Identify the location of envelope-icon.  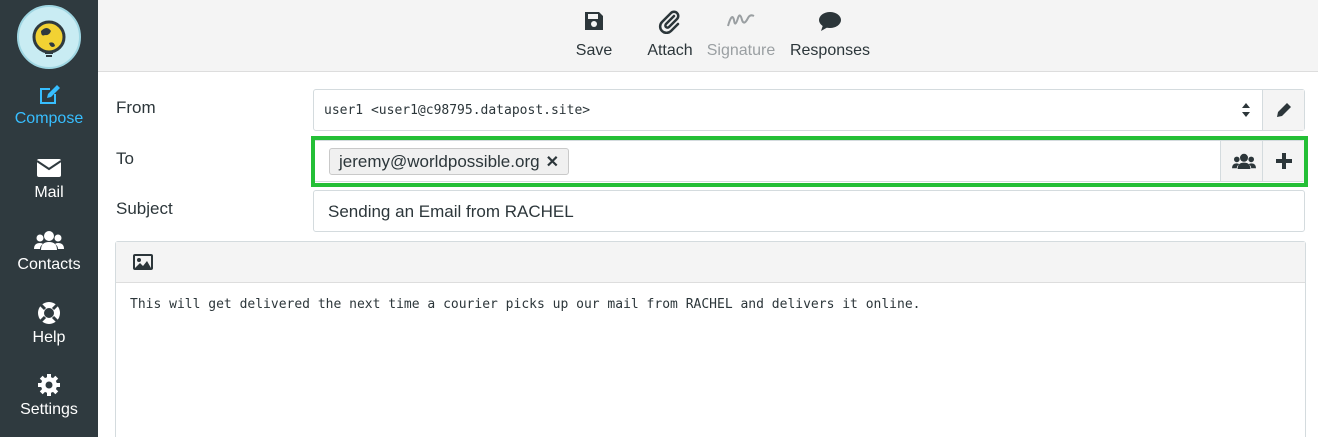
(49, 170).